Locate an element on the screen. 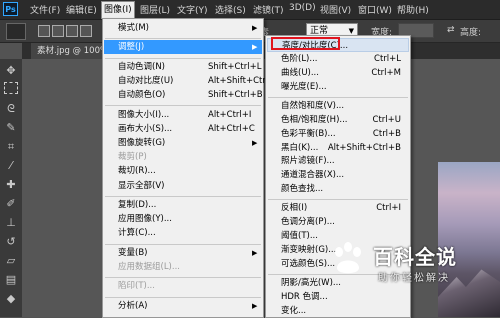 This screenshot has width=500, height=318. image-menu-item-shortcut: Shift+Ctrl+L is located at coordinates (235, 66).